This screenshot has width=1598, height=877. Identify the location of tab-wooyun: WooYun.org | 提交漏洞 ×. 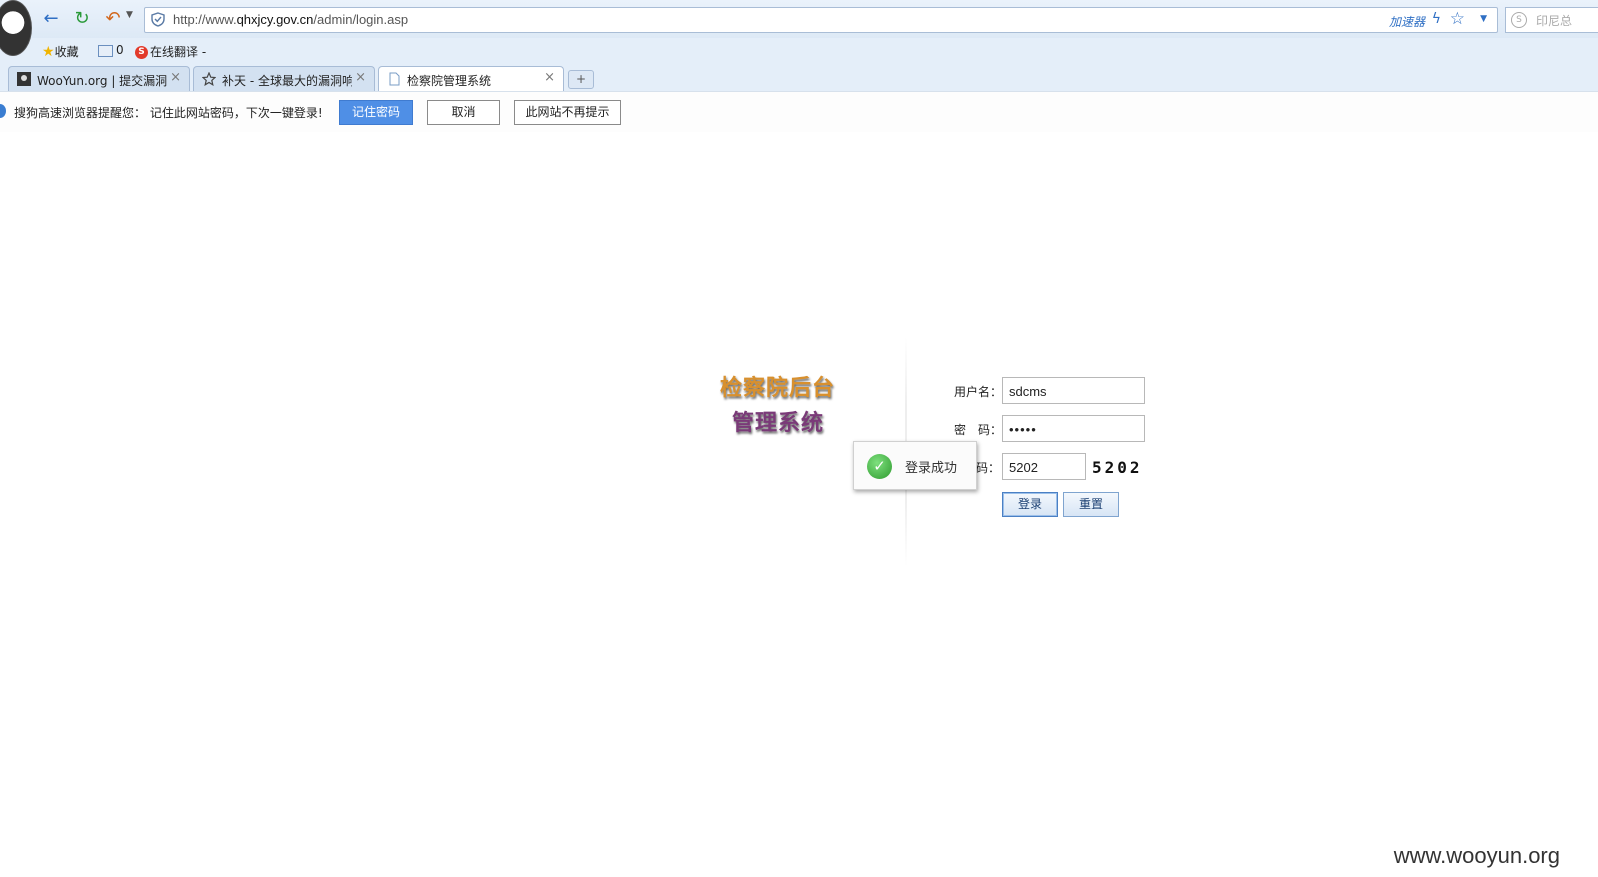
(99, 78).